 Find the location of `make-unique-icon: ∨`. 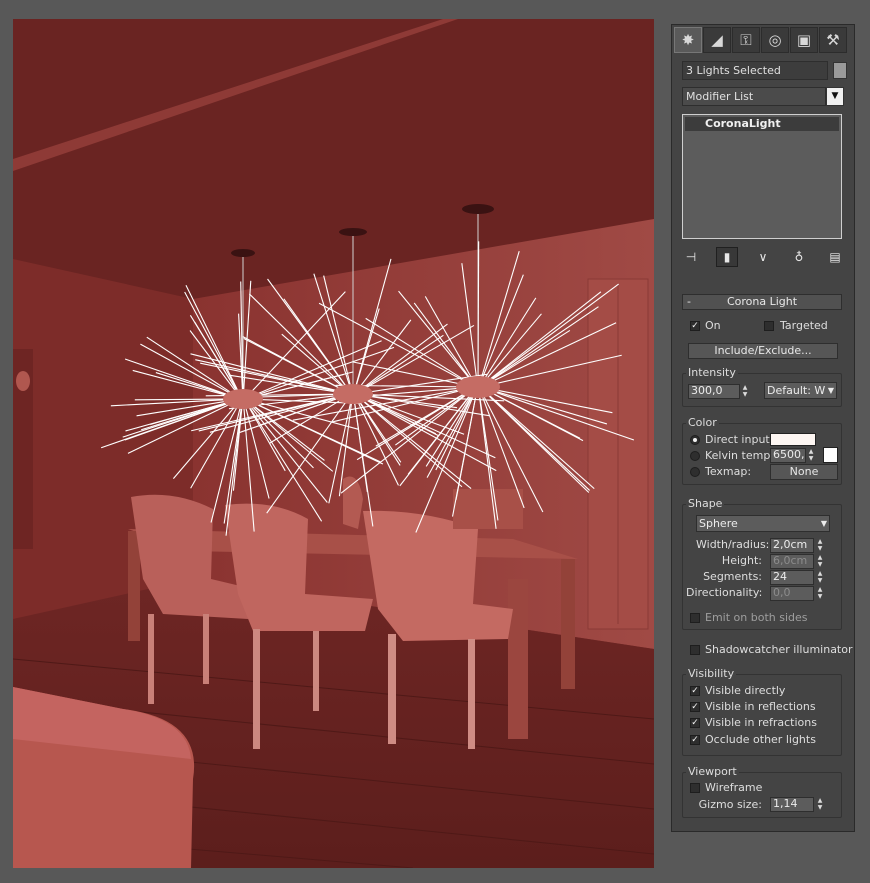

make-unique-icon: ∨ is located at coordinates (763, 257).